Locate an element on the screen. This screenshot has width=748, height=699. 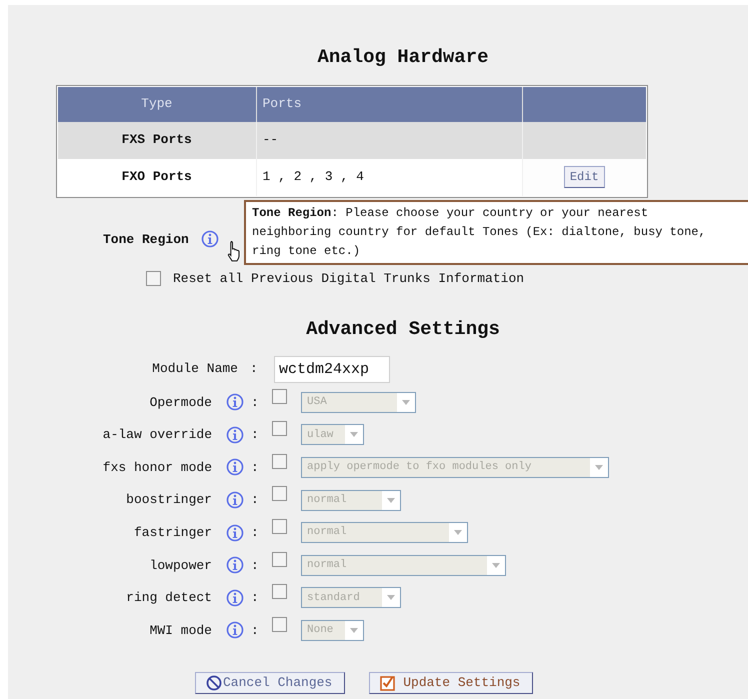
field-label: fastringer is located at coordinates (172, 533).